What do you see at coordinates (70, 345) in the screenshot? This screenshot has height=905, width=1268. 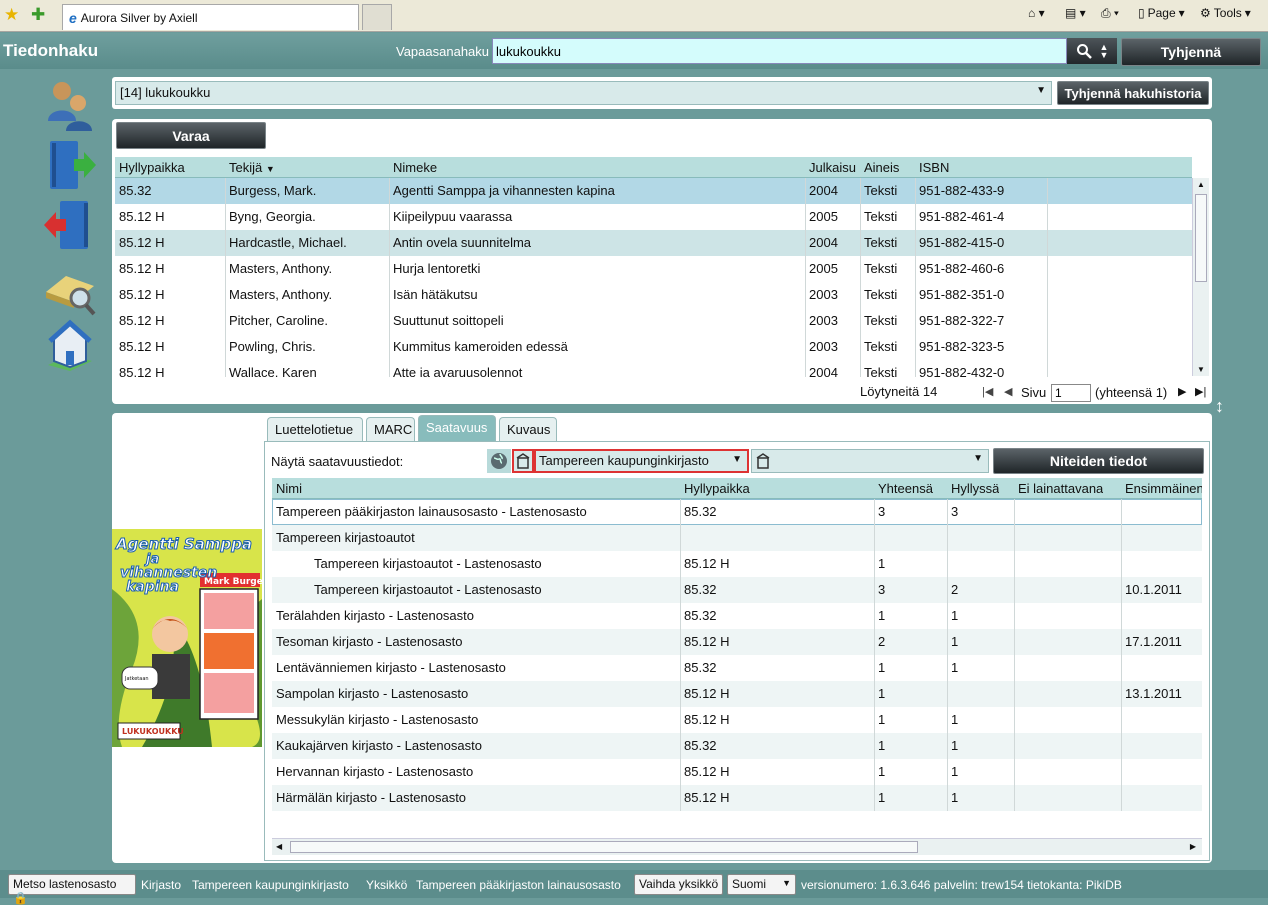 I see `home-nav-button` at bounding box center [70, 345].